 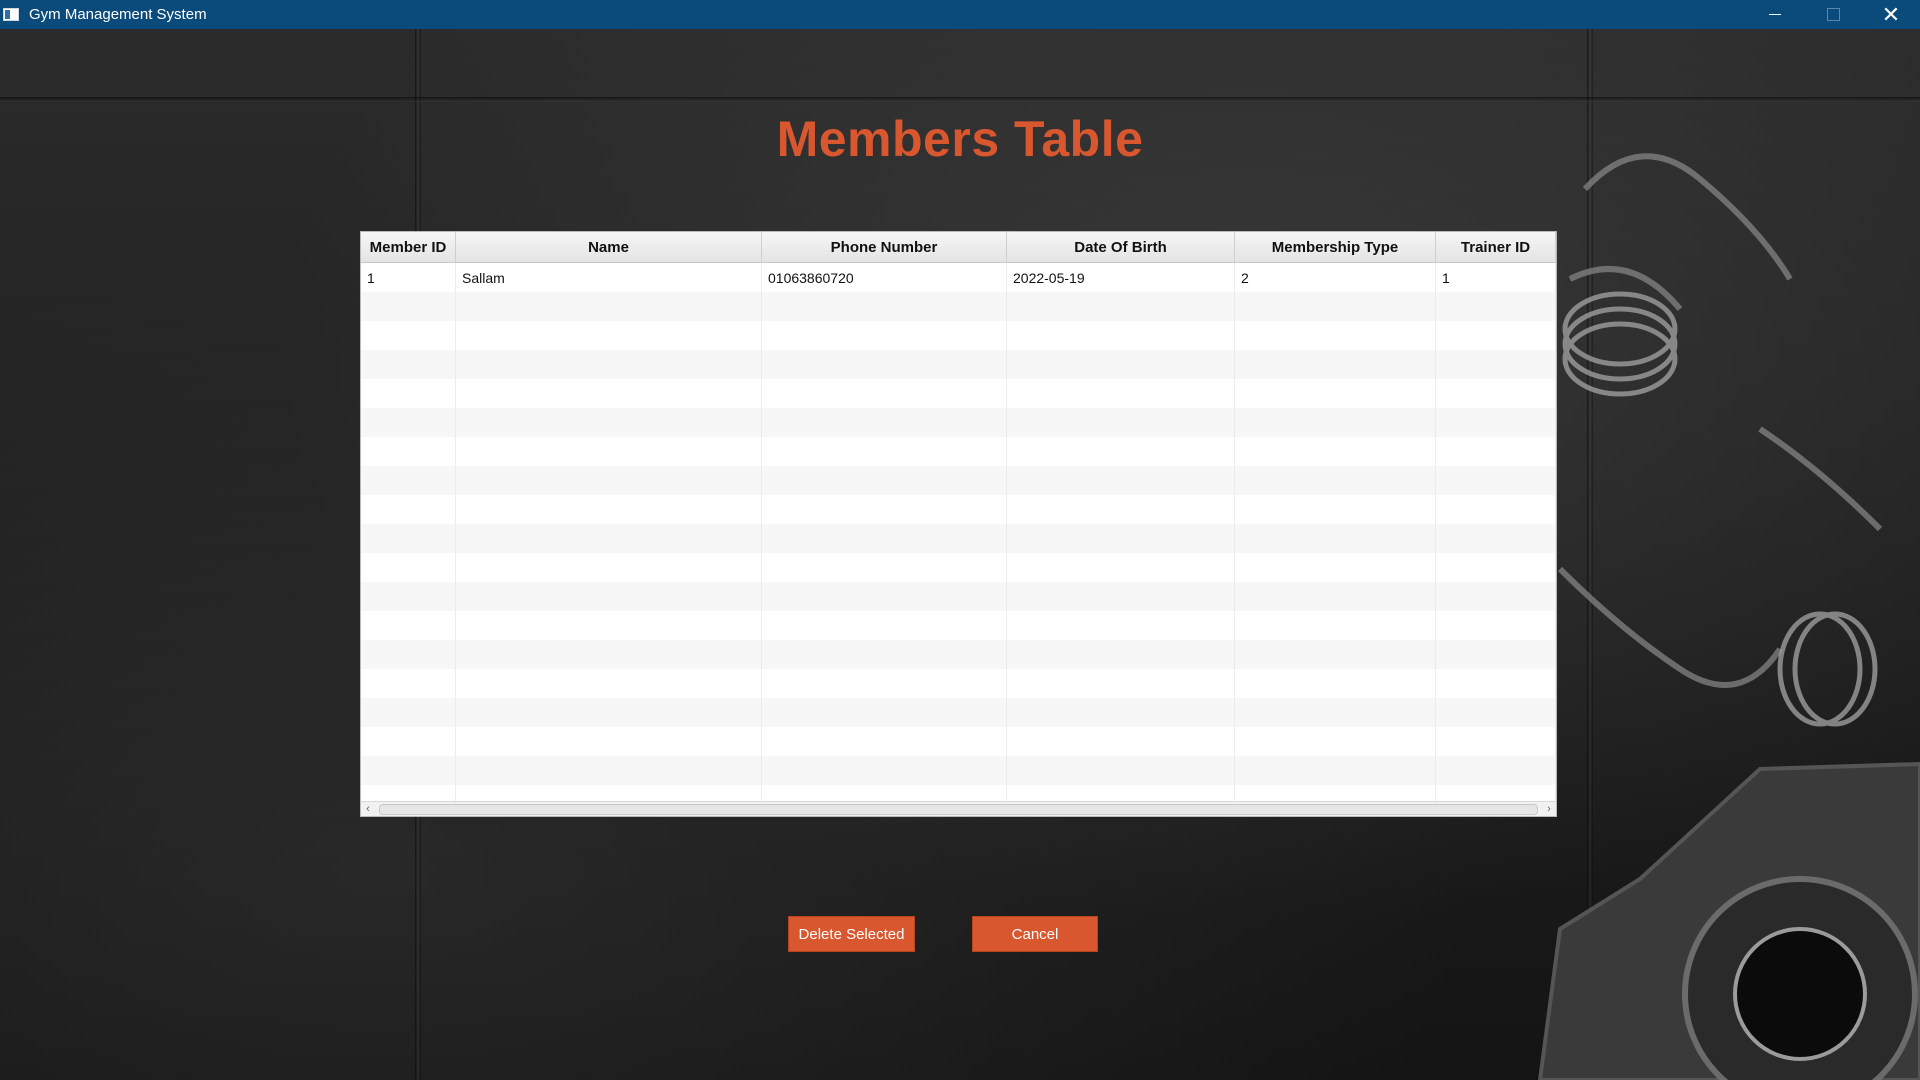 I want to click on minimize-icon, so click(x=1775, y=14).